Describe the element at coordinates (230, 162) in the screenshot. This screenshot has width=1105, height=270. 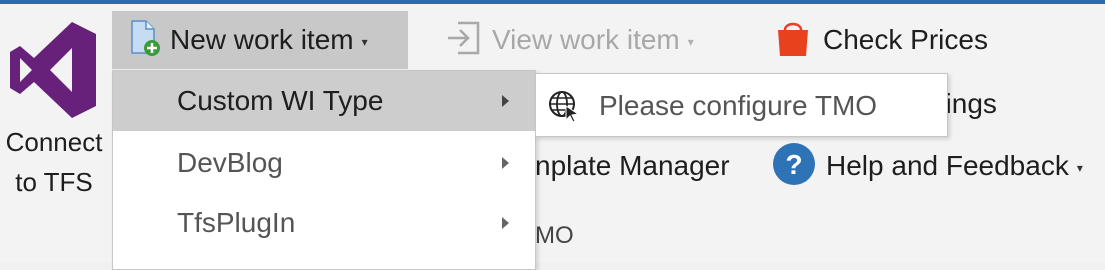
I see `menu-item-label: DevBlog` at that location.